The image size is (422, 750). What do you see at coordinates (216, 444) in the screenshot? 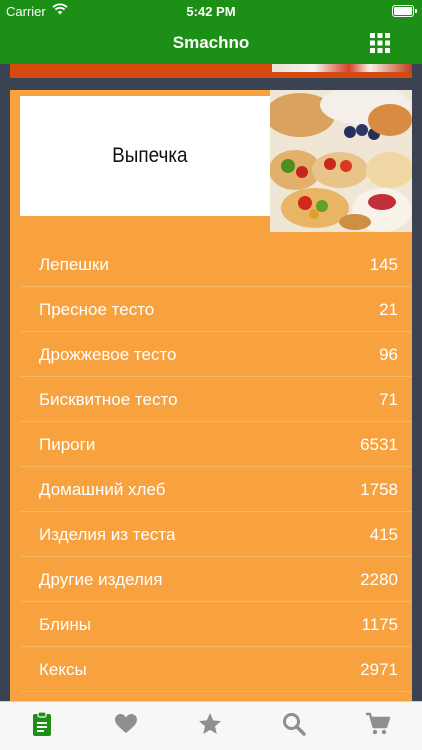
I see `list-item: Пироги 6531` at bounding box center [216, 444].